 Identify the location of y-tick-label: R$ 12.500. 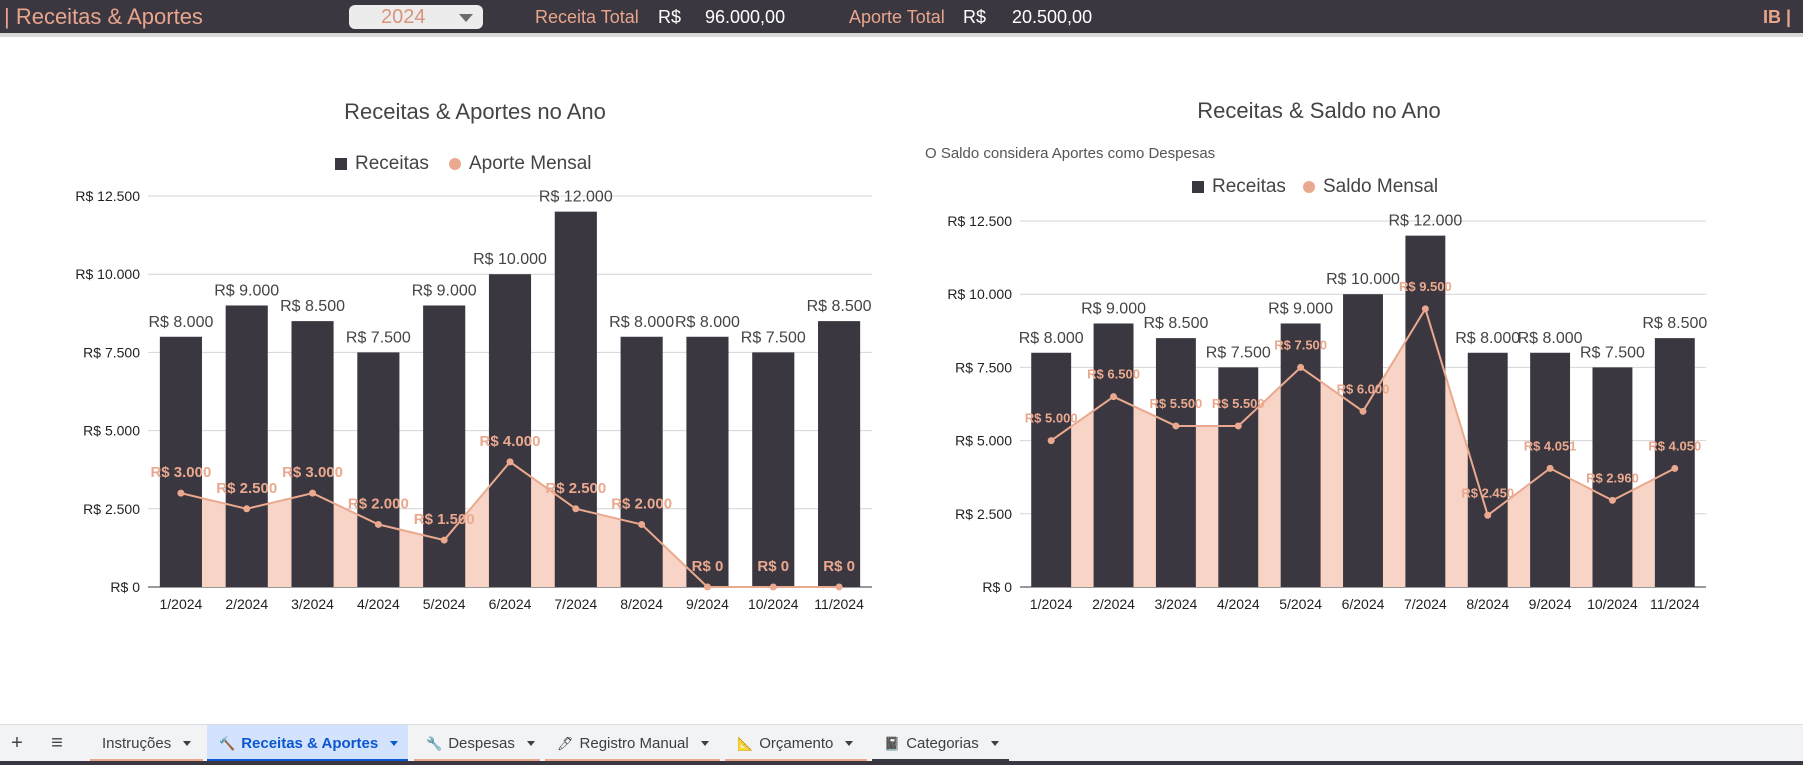
(107, 196).